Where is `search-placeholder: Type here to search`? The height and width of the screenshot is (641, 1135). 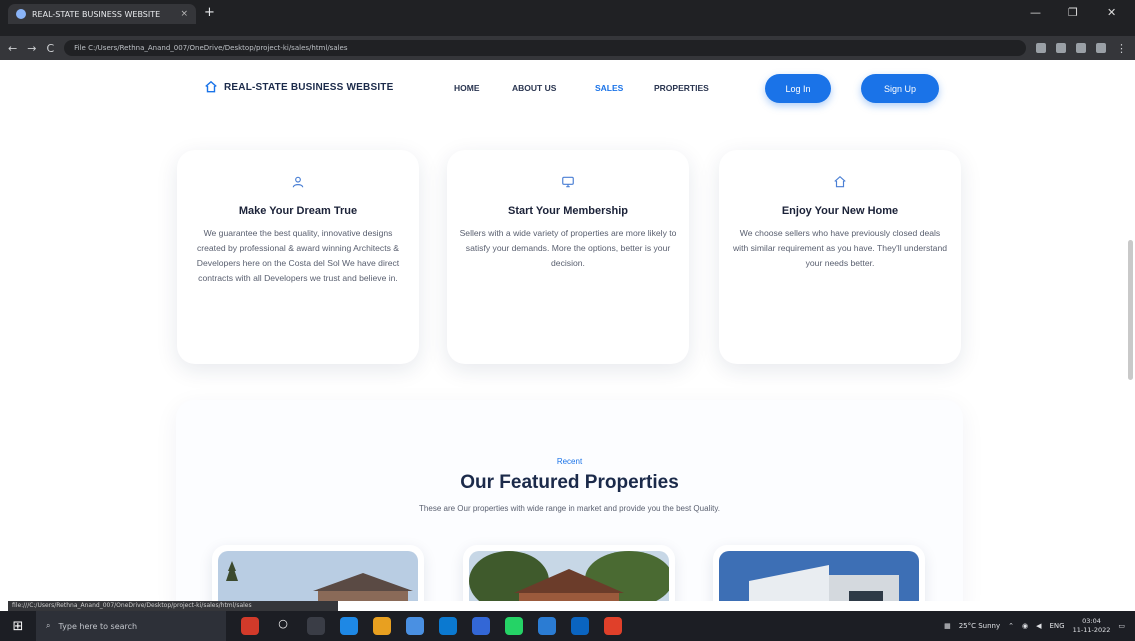
search-placeholder: Type here to search is located at coordinates (98, 626).